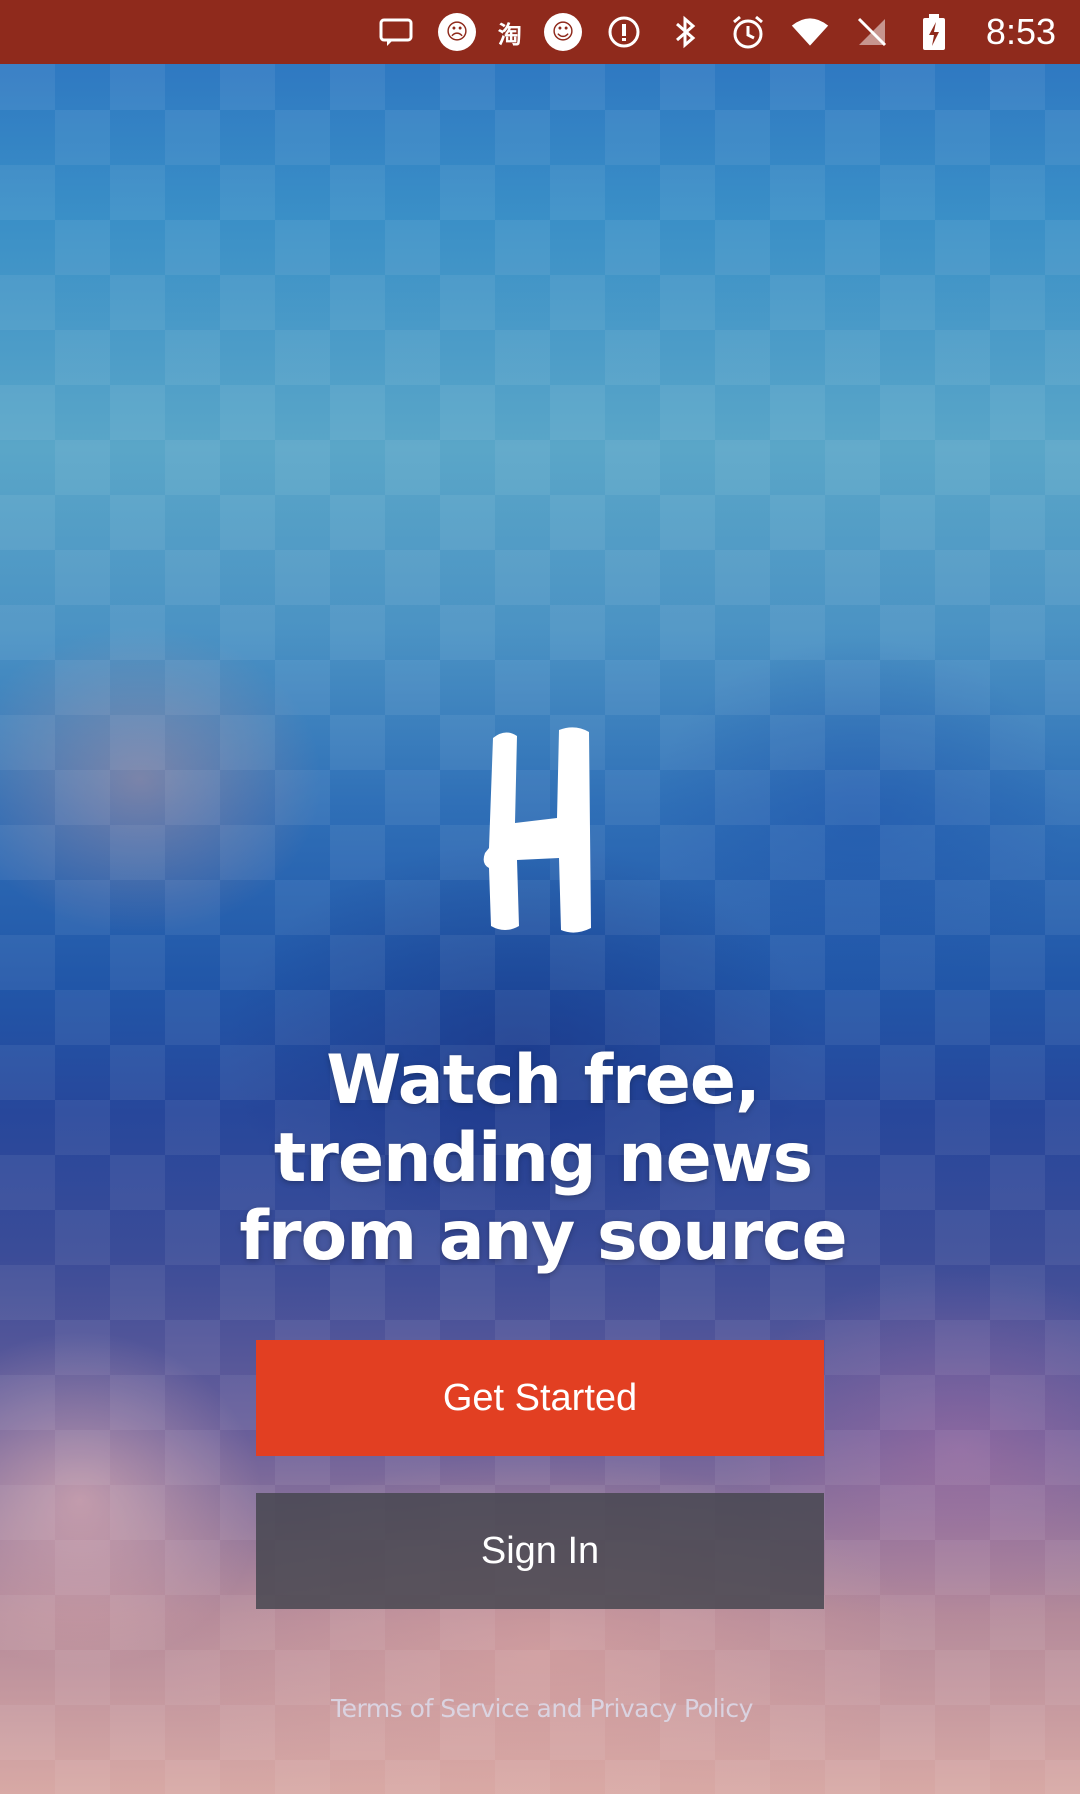 The image size is (1080, 1794). What do you see at coordinates (748, 32) in the screenshot?
I see `alarm-icon` at bounding box center [748, 32].